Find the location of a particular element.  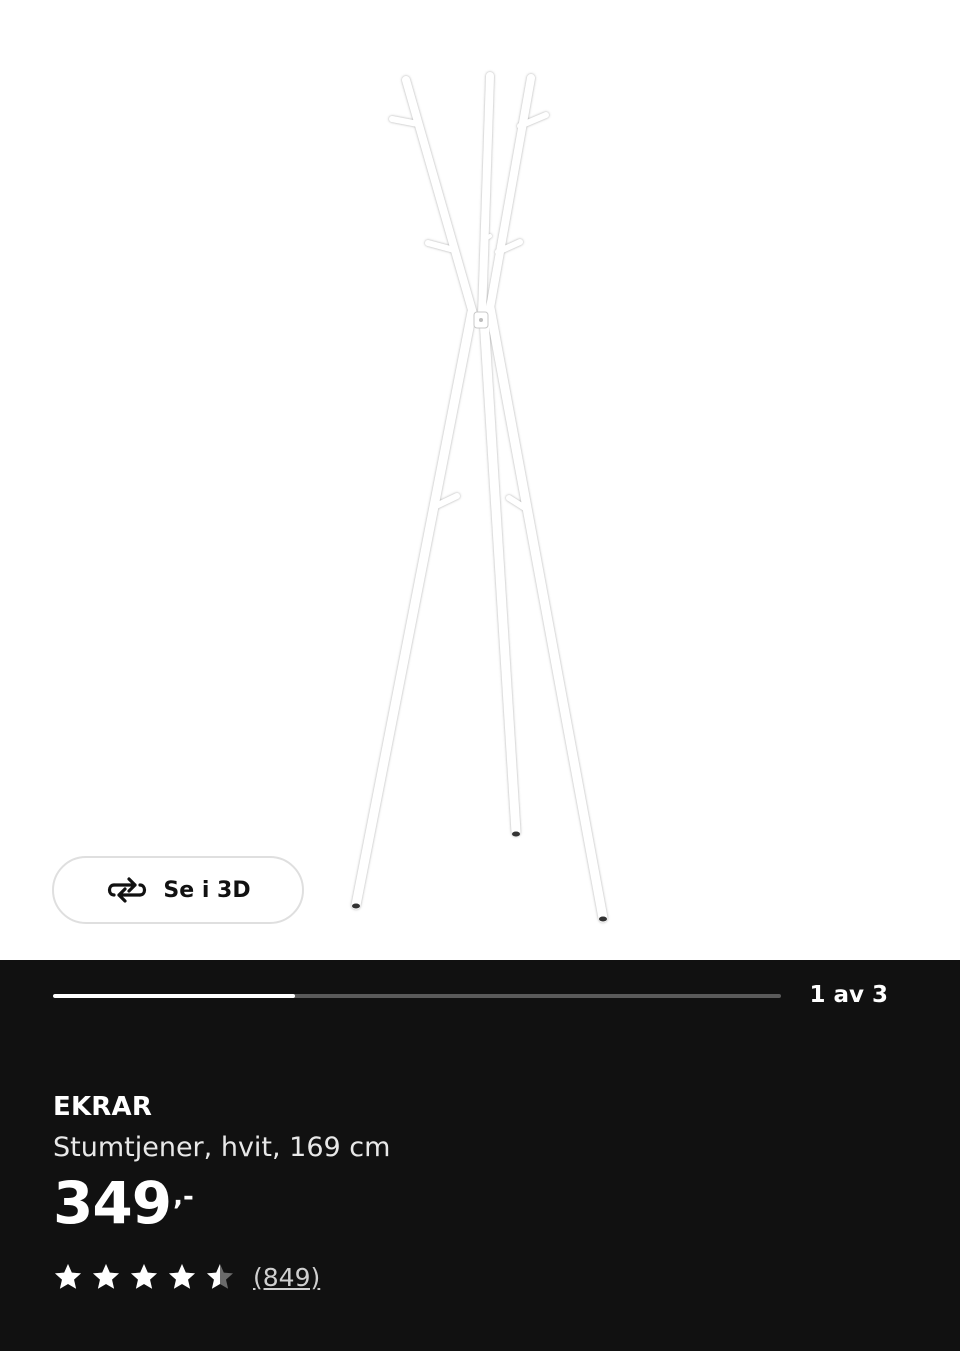

price-suffix: ,- is located at coordinates (183, 1197).